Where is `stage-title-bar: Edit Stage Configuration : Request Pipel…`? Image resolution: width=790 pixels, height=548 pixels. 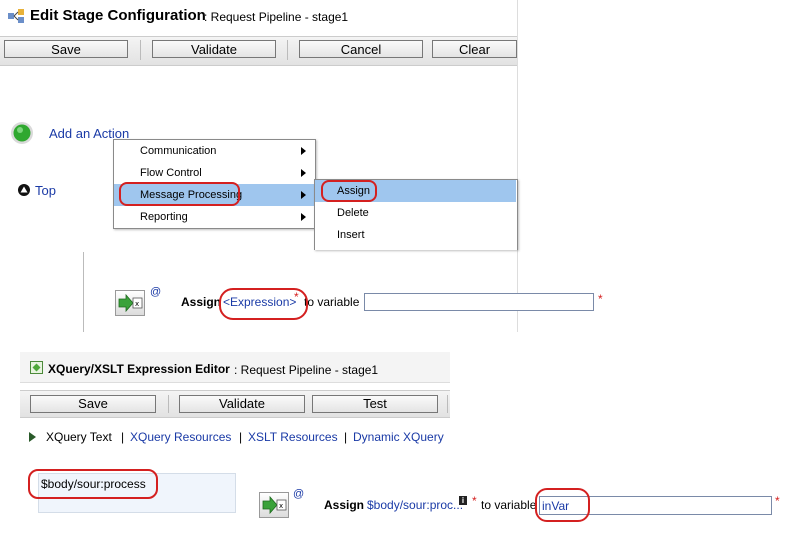
stage-title-bar: Edit Stage Configuration : Request Pipel… is located at coordinates (258, 16).